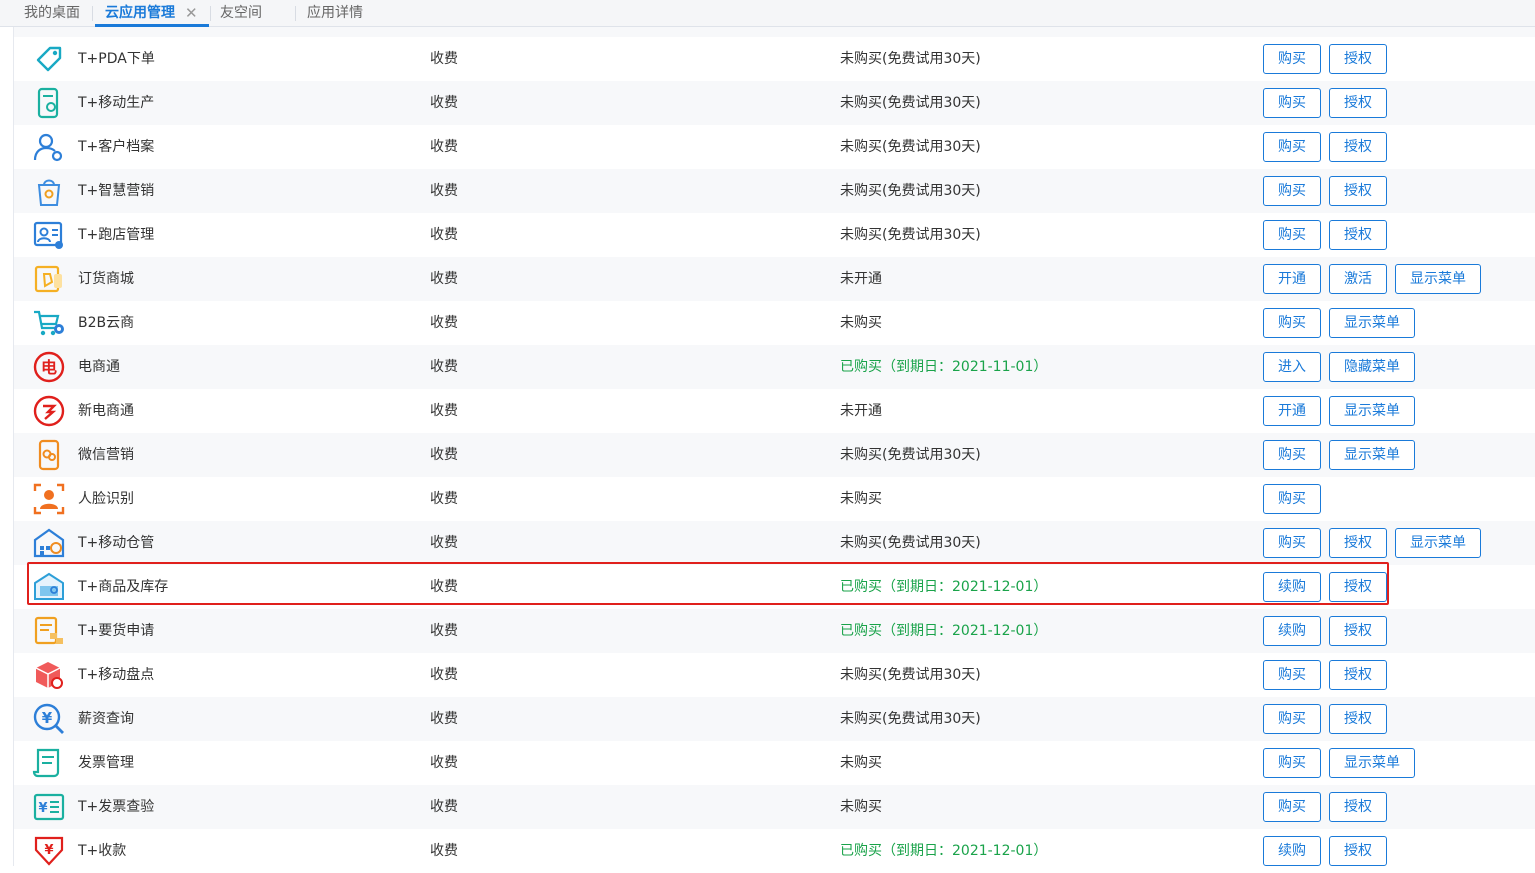 The width and height of the screenshot is (1535, 873). I want to click on order-mall-icon, so click(49, 279).